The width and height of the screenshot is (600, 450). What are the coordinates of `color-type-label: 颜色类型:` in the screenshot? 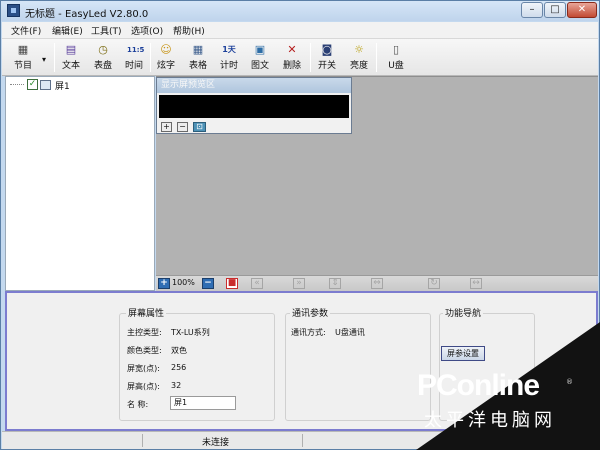 It's located at (144, 350).